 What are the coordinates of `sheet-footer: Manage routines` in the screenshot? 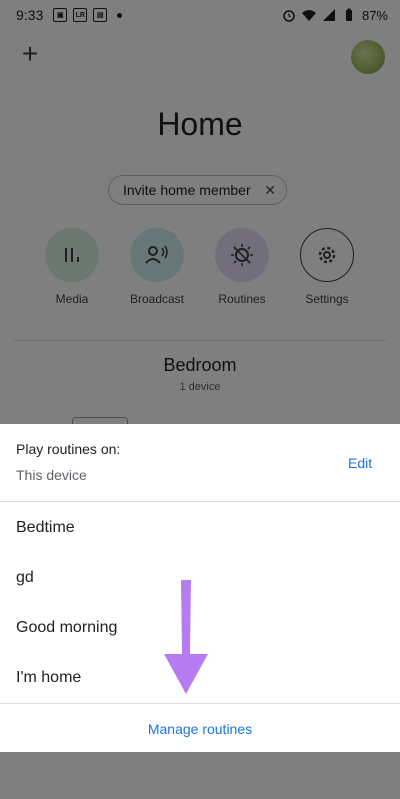 It's located at (200, 727).